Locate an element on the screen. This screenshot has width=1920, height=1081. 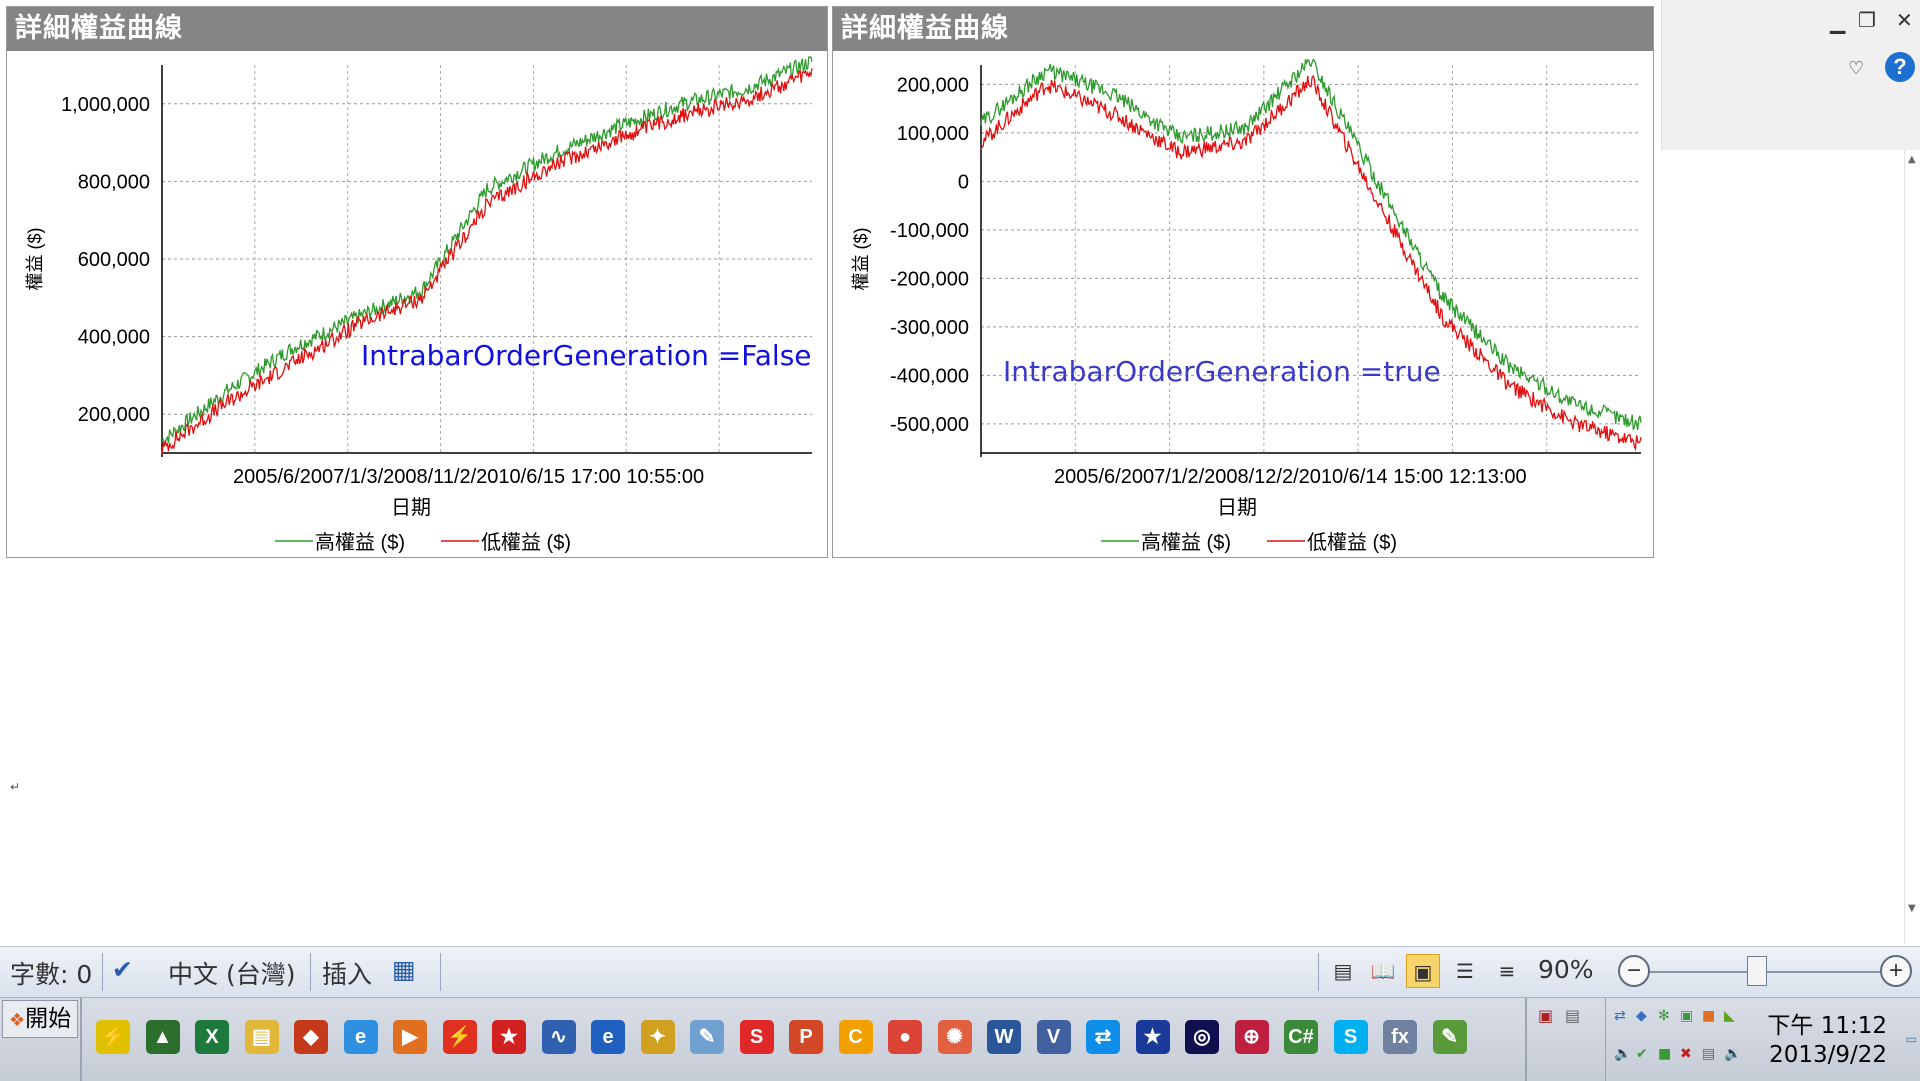
word-count: 字數: 0 is located at coordinates (51, 973).